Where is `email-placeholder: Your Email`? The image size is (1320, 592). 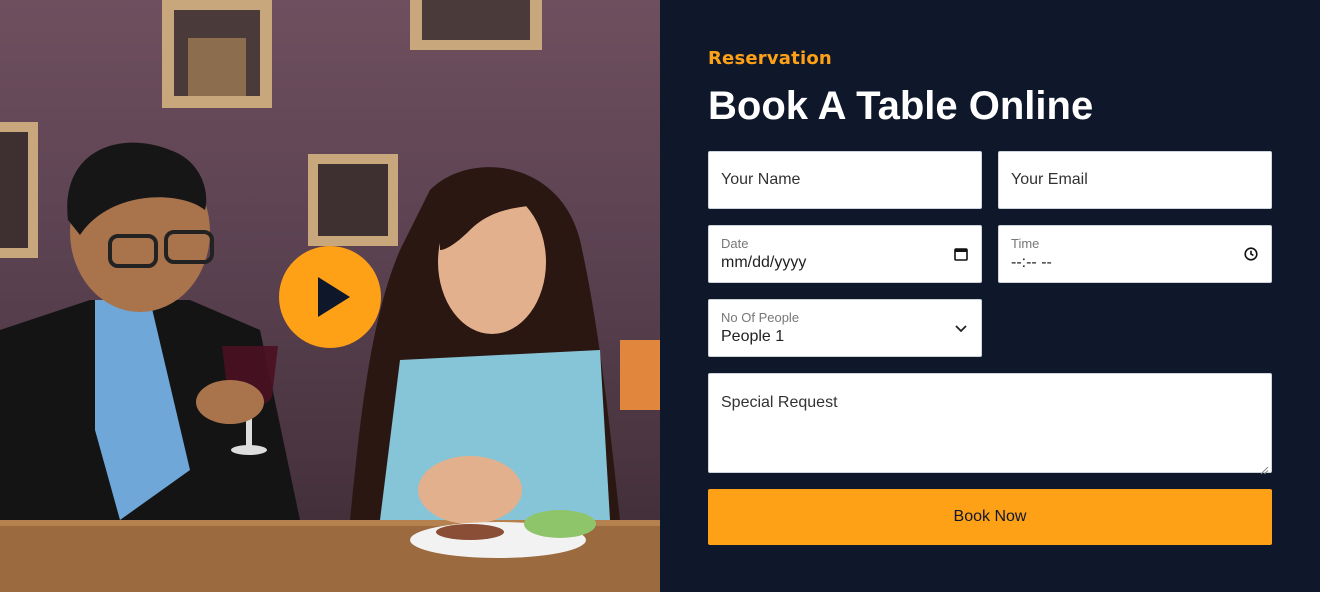 email-placeholder: Your Email is located at coordinates (1049, 179).